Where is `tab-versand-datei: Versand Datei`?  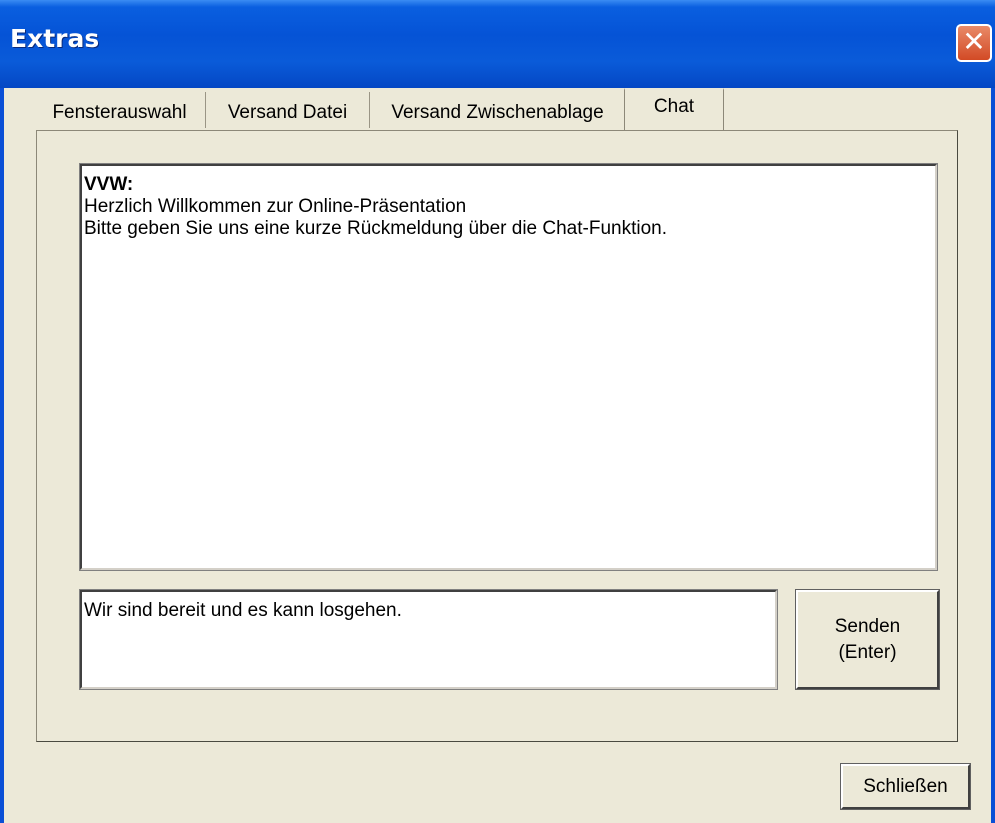 tab-versand-datei: Versand Datei is located at coordinates (288, 110).